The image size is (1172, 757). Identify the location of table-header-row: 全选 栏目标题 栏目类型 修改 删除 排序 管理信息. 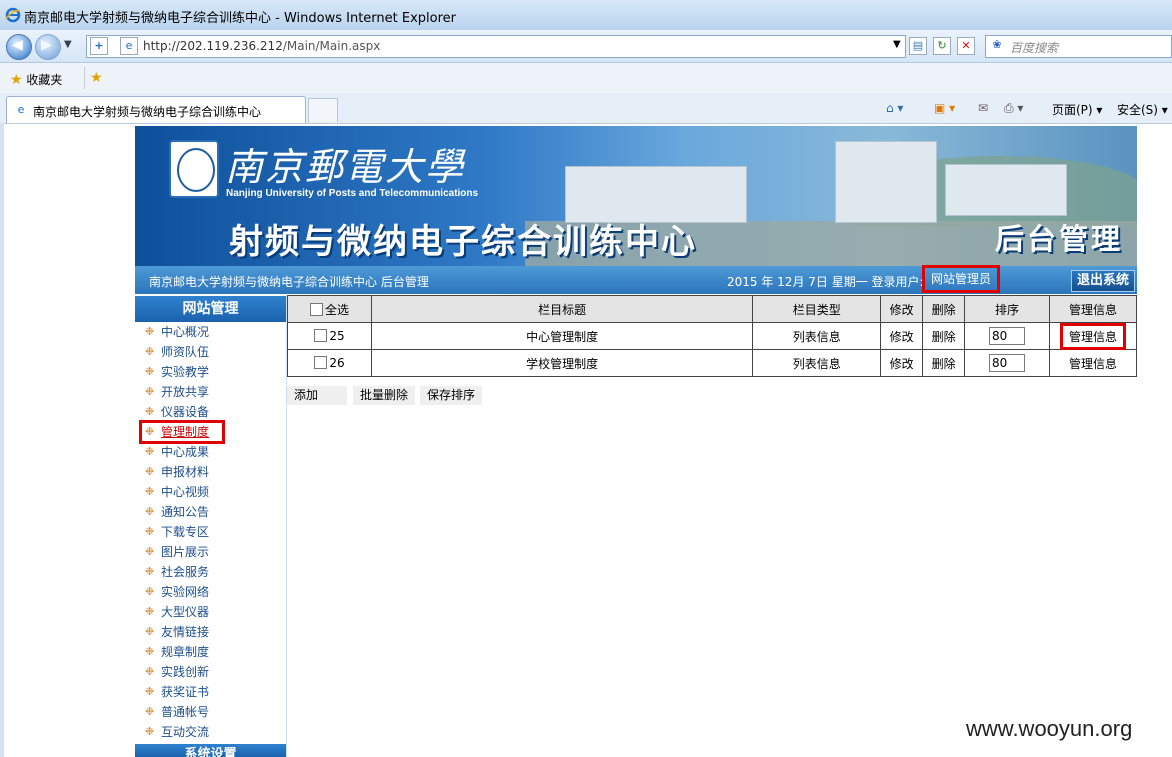
(712, 309).